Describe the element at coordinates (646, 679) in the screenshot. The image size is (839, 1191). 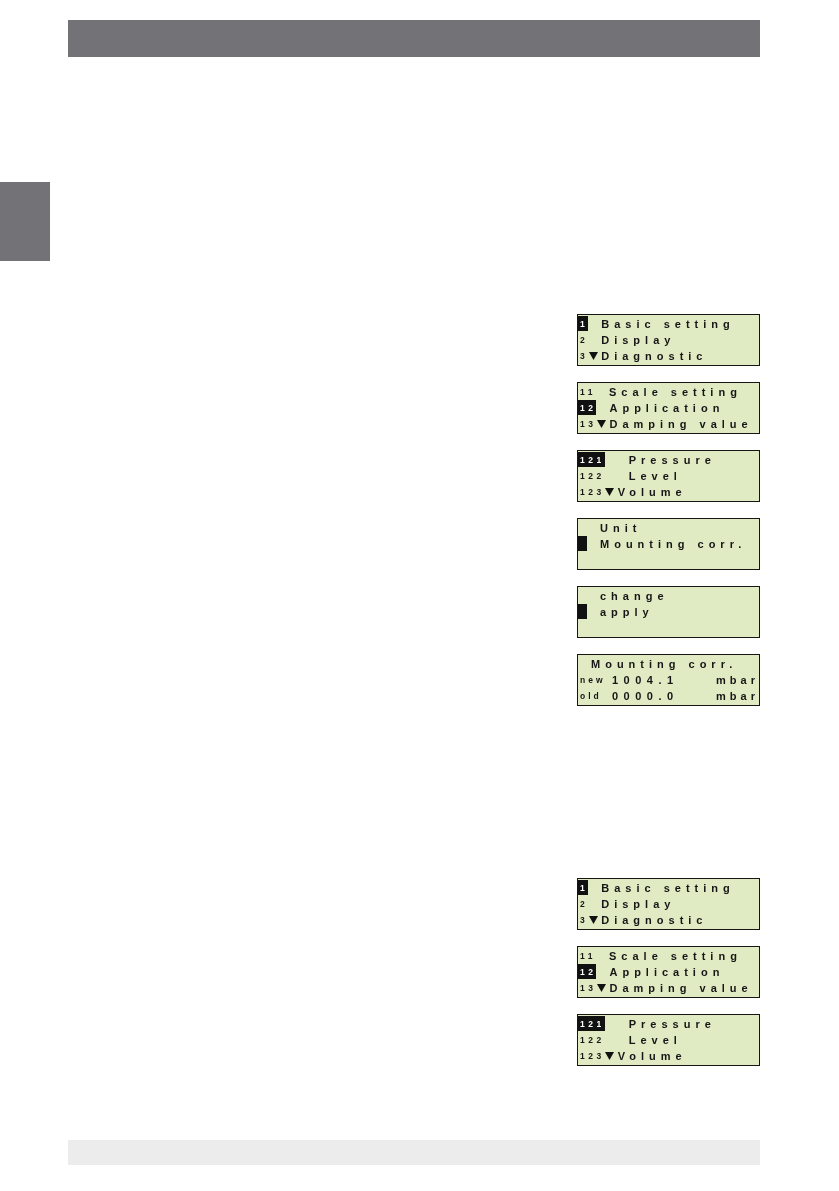
I see `readout-value: 1004.1` at that location.